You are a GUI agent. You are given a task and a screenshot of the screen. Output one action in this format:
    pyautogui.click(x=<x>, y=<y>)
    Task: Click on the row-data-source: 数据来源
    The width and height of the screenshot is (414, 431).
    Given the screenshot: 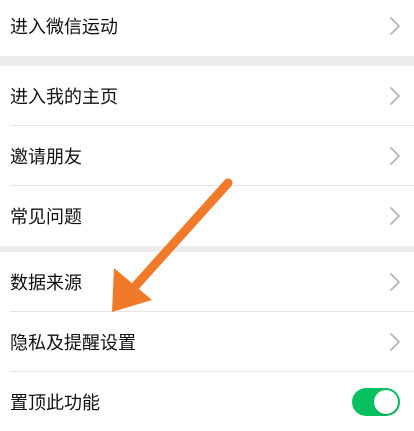 What is the action you would take?
    pyautogui.click(x=207, y=282)
    